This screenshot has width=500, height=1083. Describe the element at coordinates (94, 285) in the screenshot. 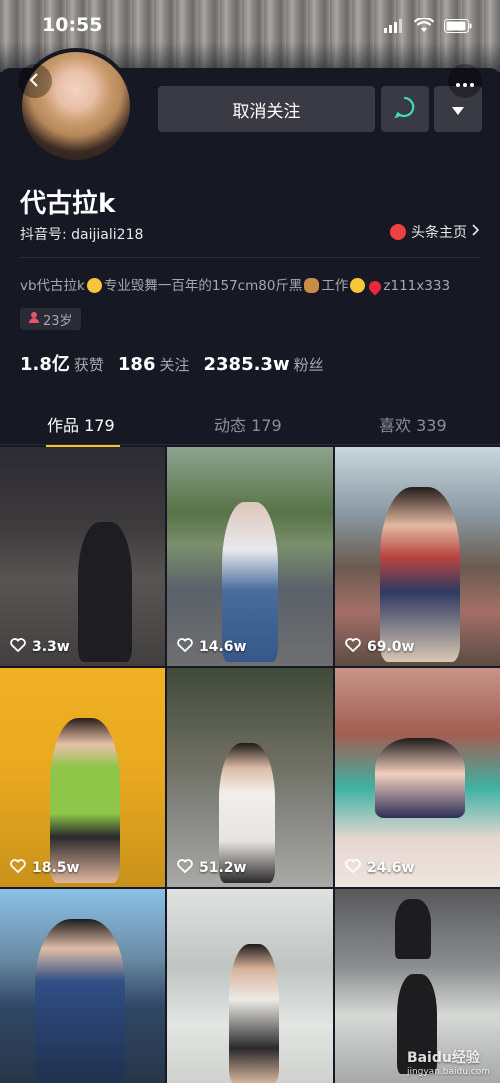

I see `laughing-emoji-icon` at that location.